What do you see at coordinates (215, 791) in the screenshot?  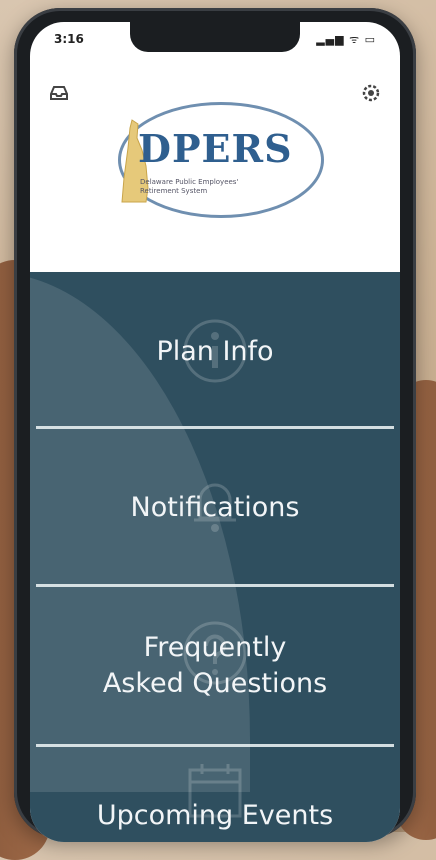 I see `calendar-icon` at bounding box center [215, 791].